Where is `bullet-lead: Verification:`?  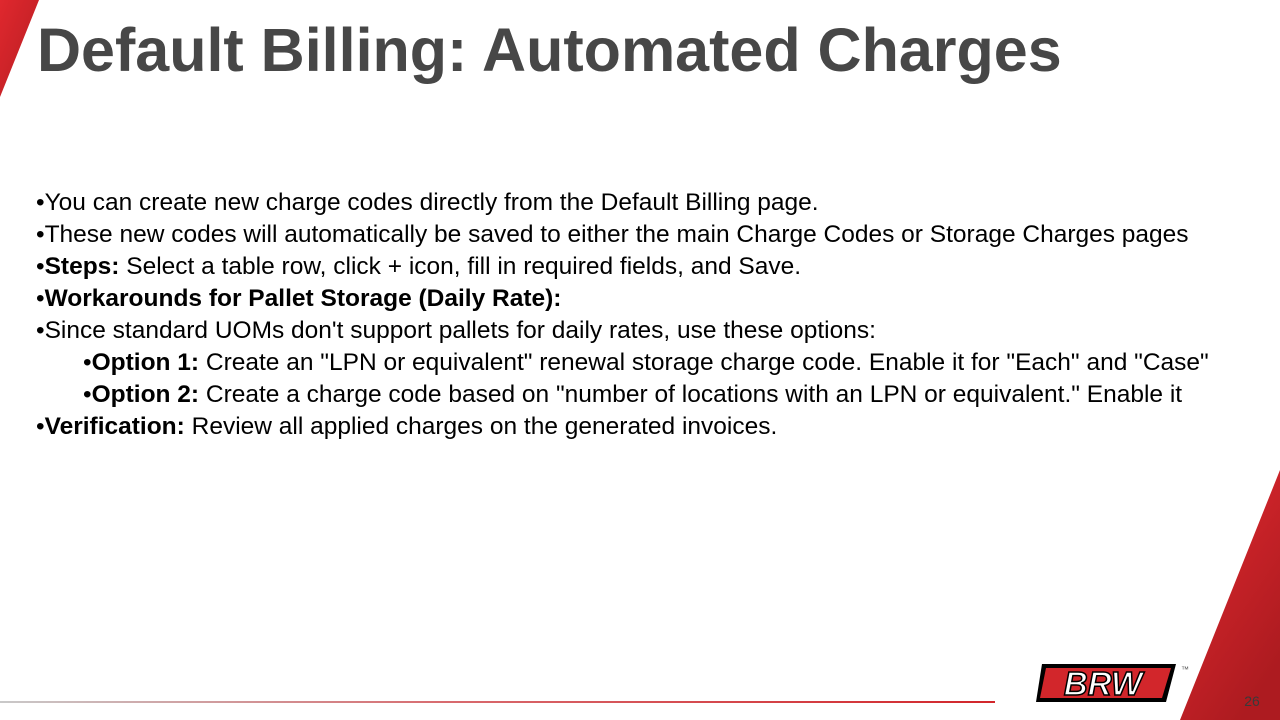
bullet-lead: Verification: is located at coordinates (114, 426).